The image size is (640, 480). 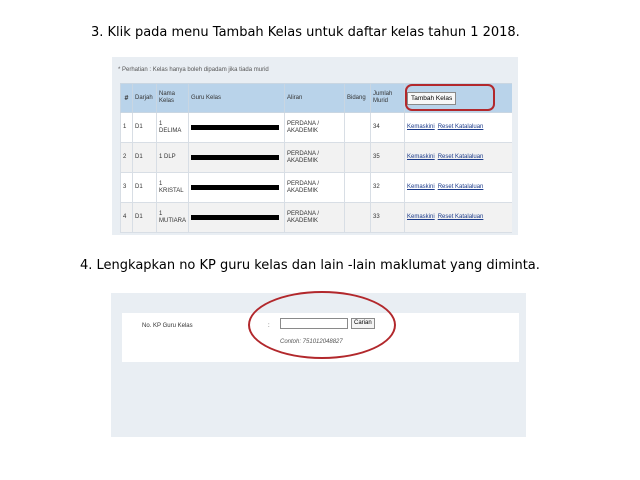 What do you see at coordinates (314, 323) in the screenshot?
I see `kp-input` at bounding box center [314, 323].